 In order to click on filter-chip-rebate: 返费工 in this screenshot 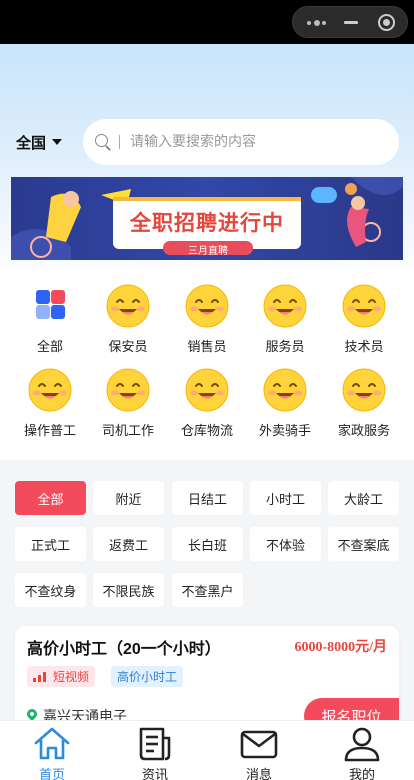, I will do `click(128, 544)`.